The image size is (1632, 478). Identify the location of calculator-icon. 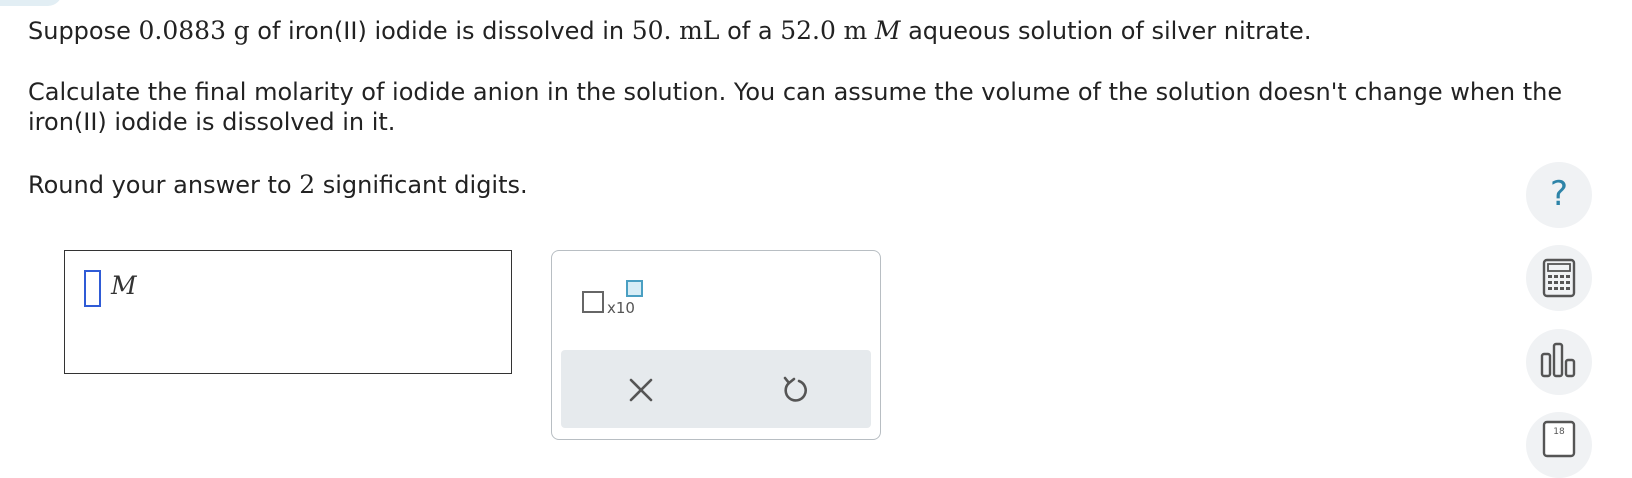
(1559, 278).